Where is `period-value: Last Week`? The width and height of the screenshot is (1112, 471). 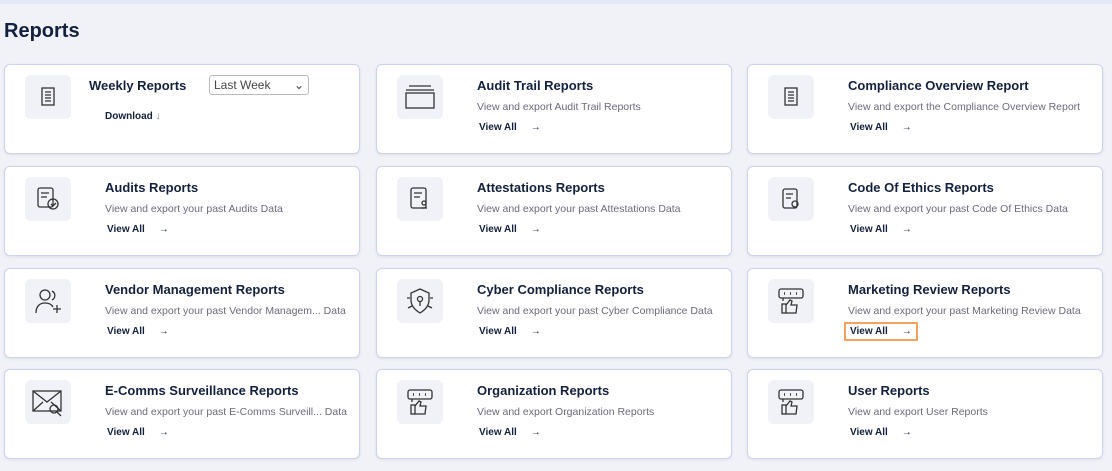
period-value: Last Week is located at coordinates (242, 85).